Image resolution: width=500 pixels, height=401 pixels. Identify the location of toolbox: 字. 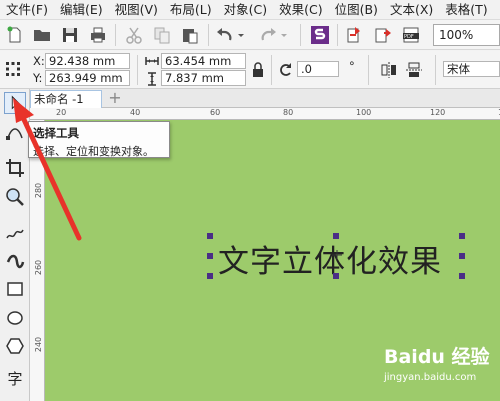
(15, 245).